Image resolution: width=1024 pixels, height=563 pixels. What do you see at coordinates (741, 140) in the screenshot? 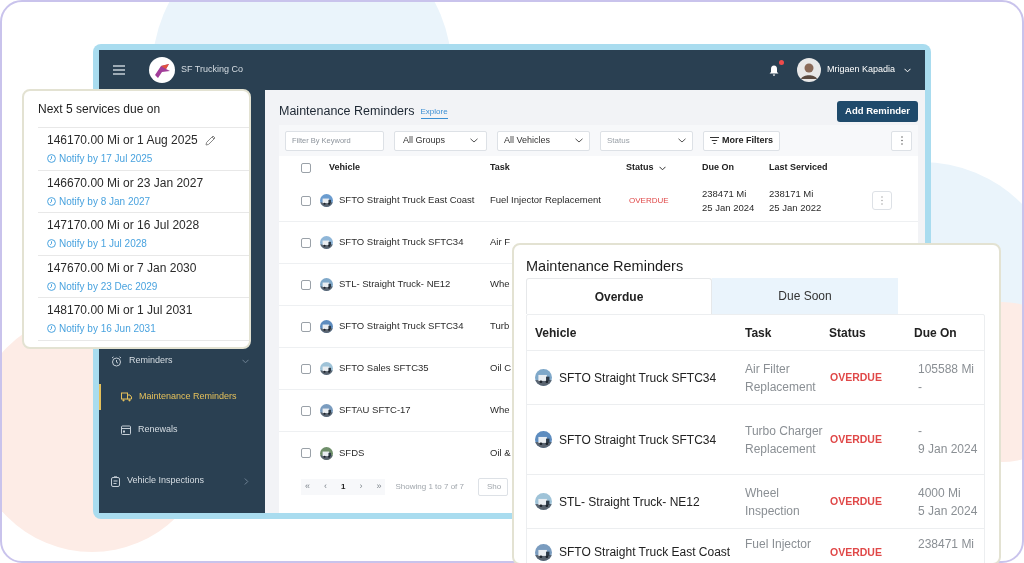
I see `more-filters-button: More Filters` at bounding box center [741, 140].